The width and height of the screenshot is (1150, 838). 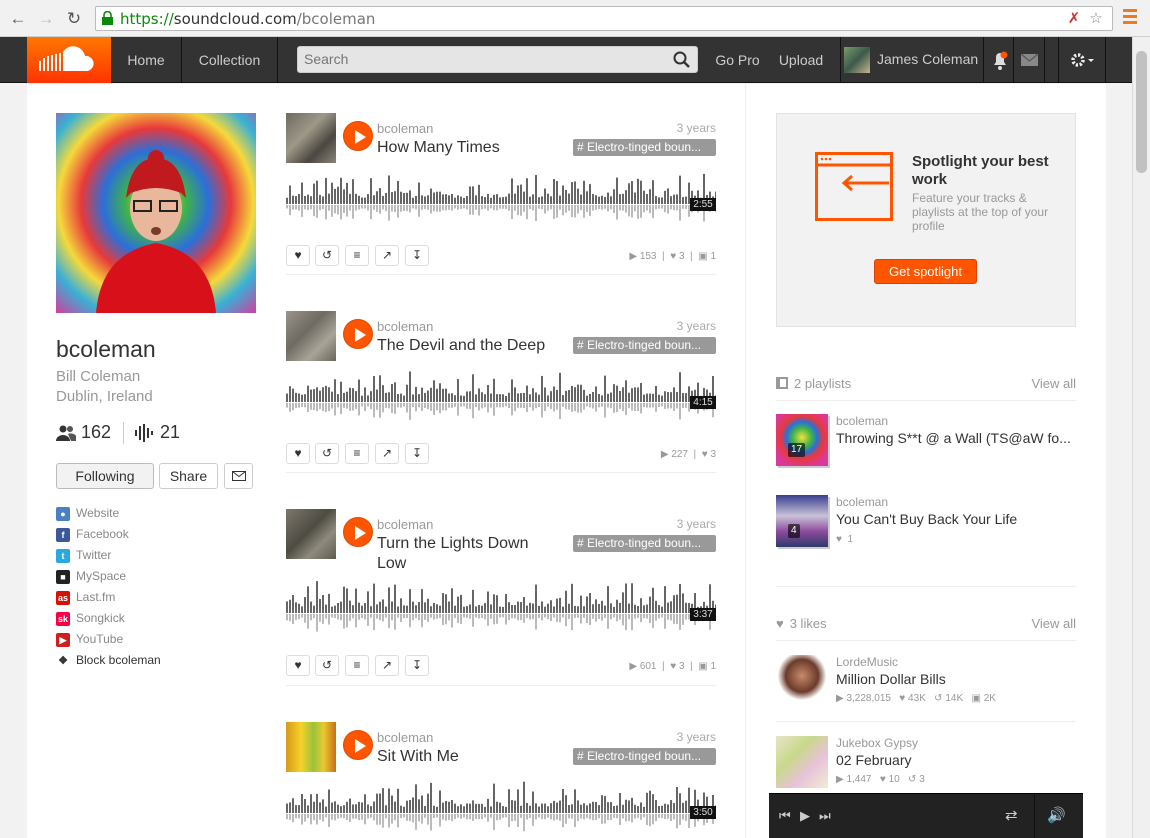 What do you see at coordinates (484, 59) in the screenshot?
I see `search-input` at bounding box center [484, 59].